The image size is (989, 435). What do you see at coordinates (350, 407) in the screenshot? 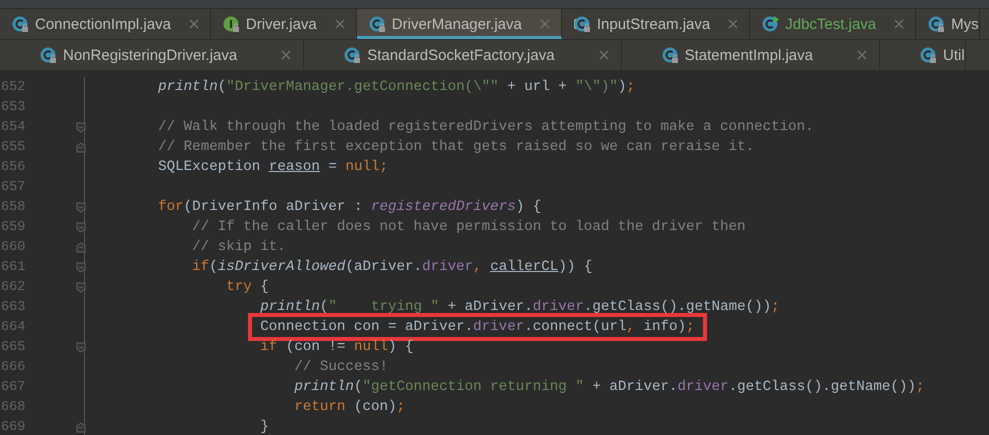
I see `code-line: return (con);` at bounding box center [350, 407].